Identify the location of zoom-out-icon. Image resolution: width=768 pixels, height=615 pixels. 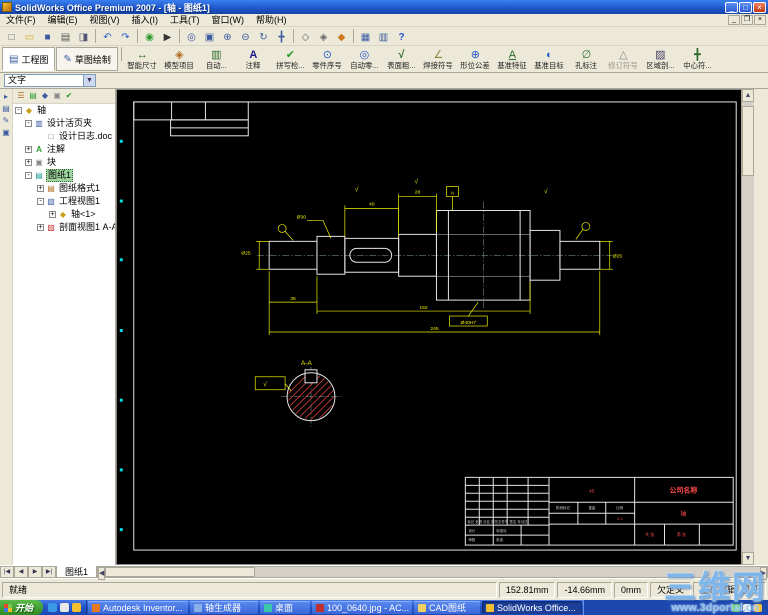
(245, 36).